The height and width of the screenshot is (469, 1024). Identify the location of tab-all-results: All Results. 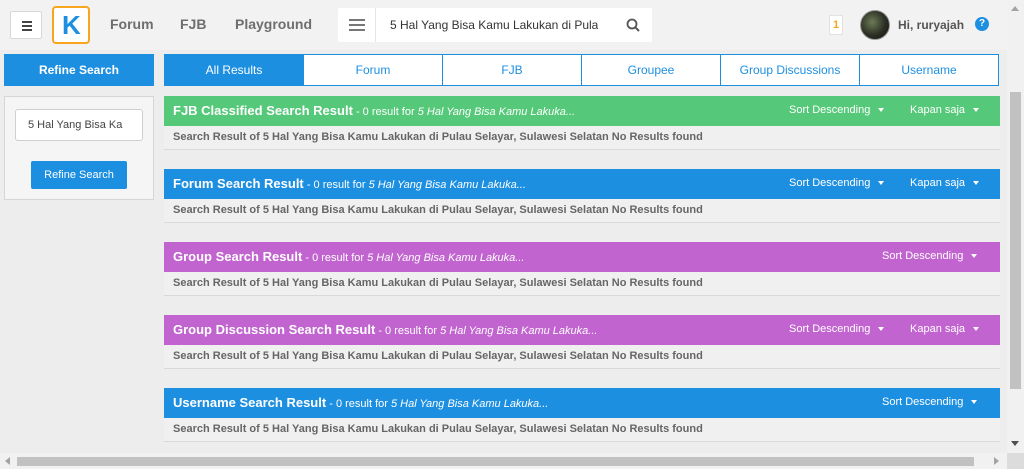
(234, 70).